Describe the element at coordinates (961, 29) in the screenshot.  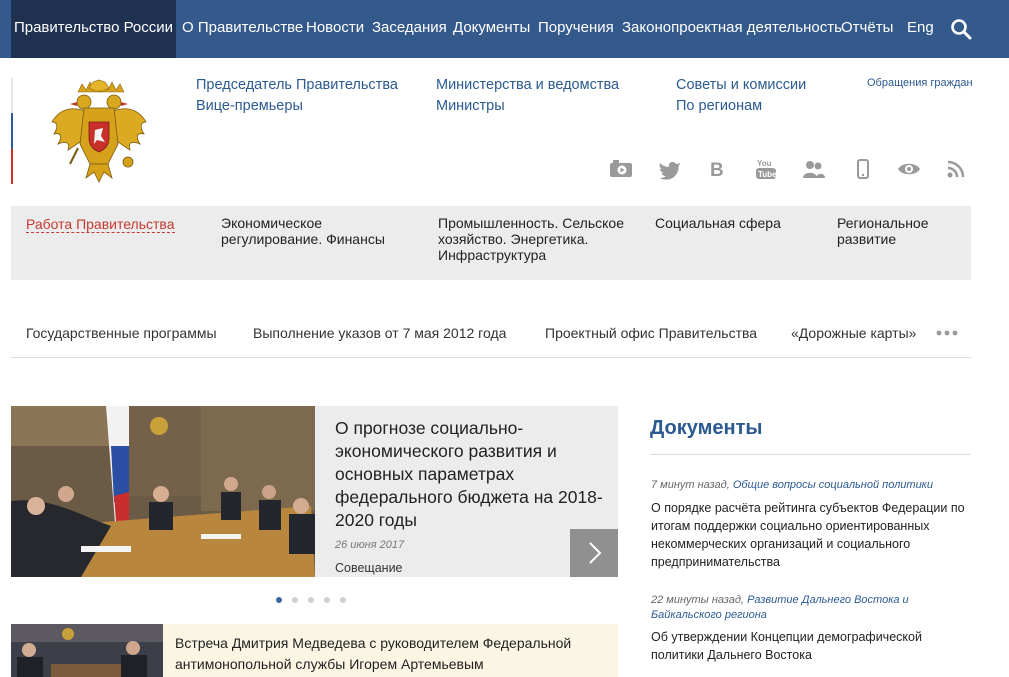
I see `search-icon` at that location.